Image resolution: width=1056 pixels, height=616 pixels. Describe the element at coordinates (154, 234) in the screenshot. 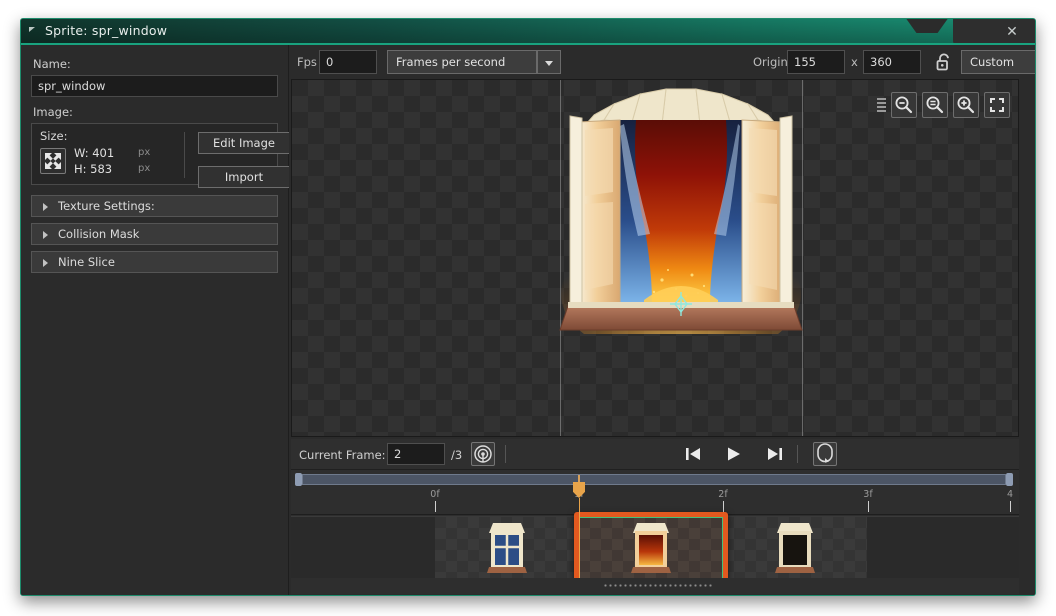

I see `section-collision-mask: Collision Mask` at that location.